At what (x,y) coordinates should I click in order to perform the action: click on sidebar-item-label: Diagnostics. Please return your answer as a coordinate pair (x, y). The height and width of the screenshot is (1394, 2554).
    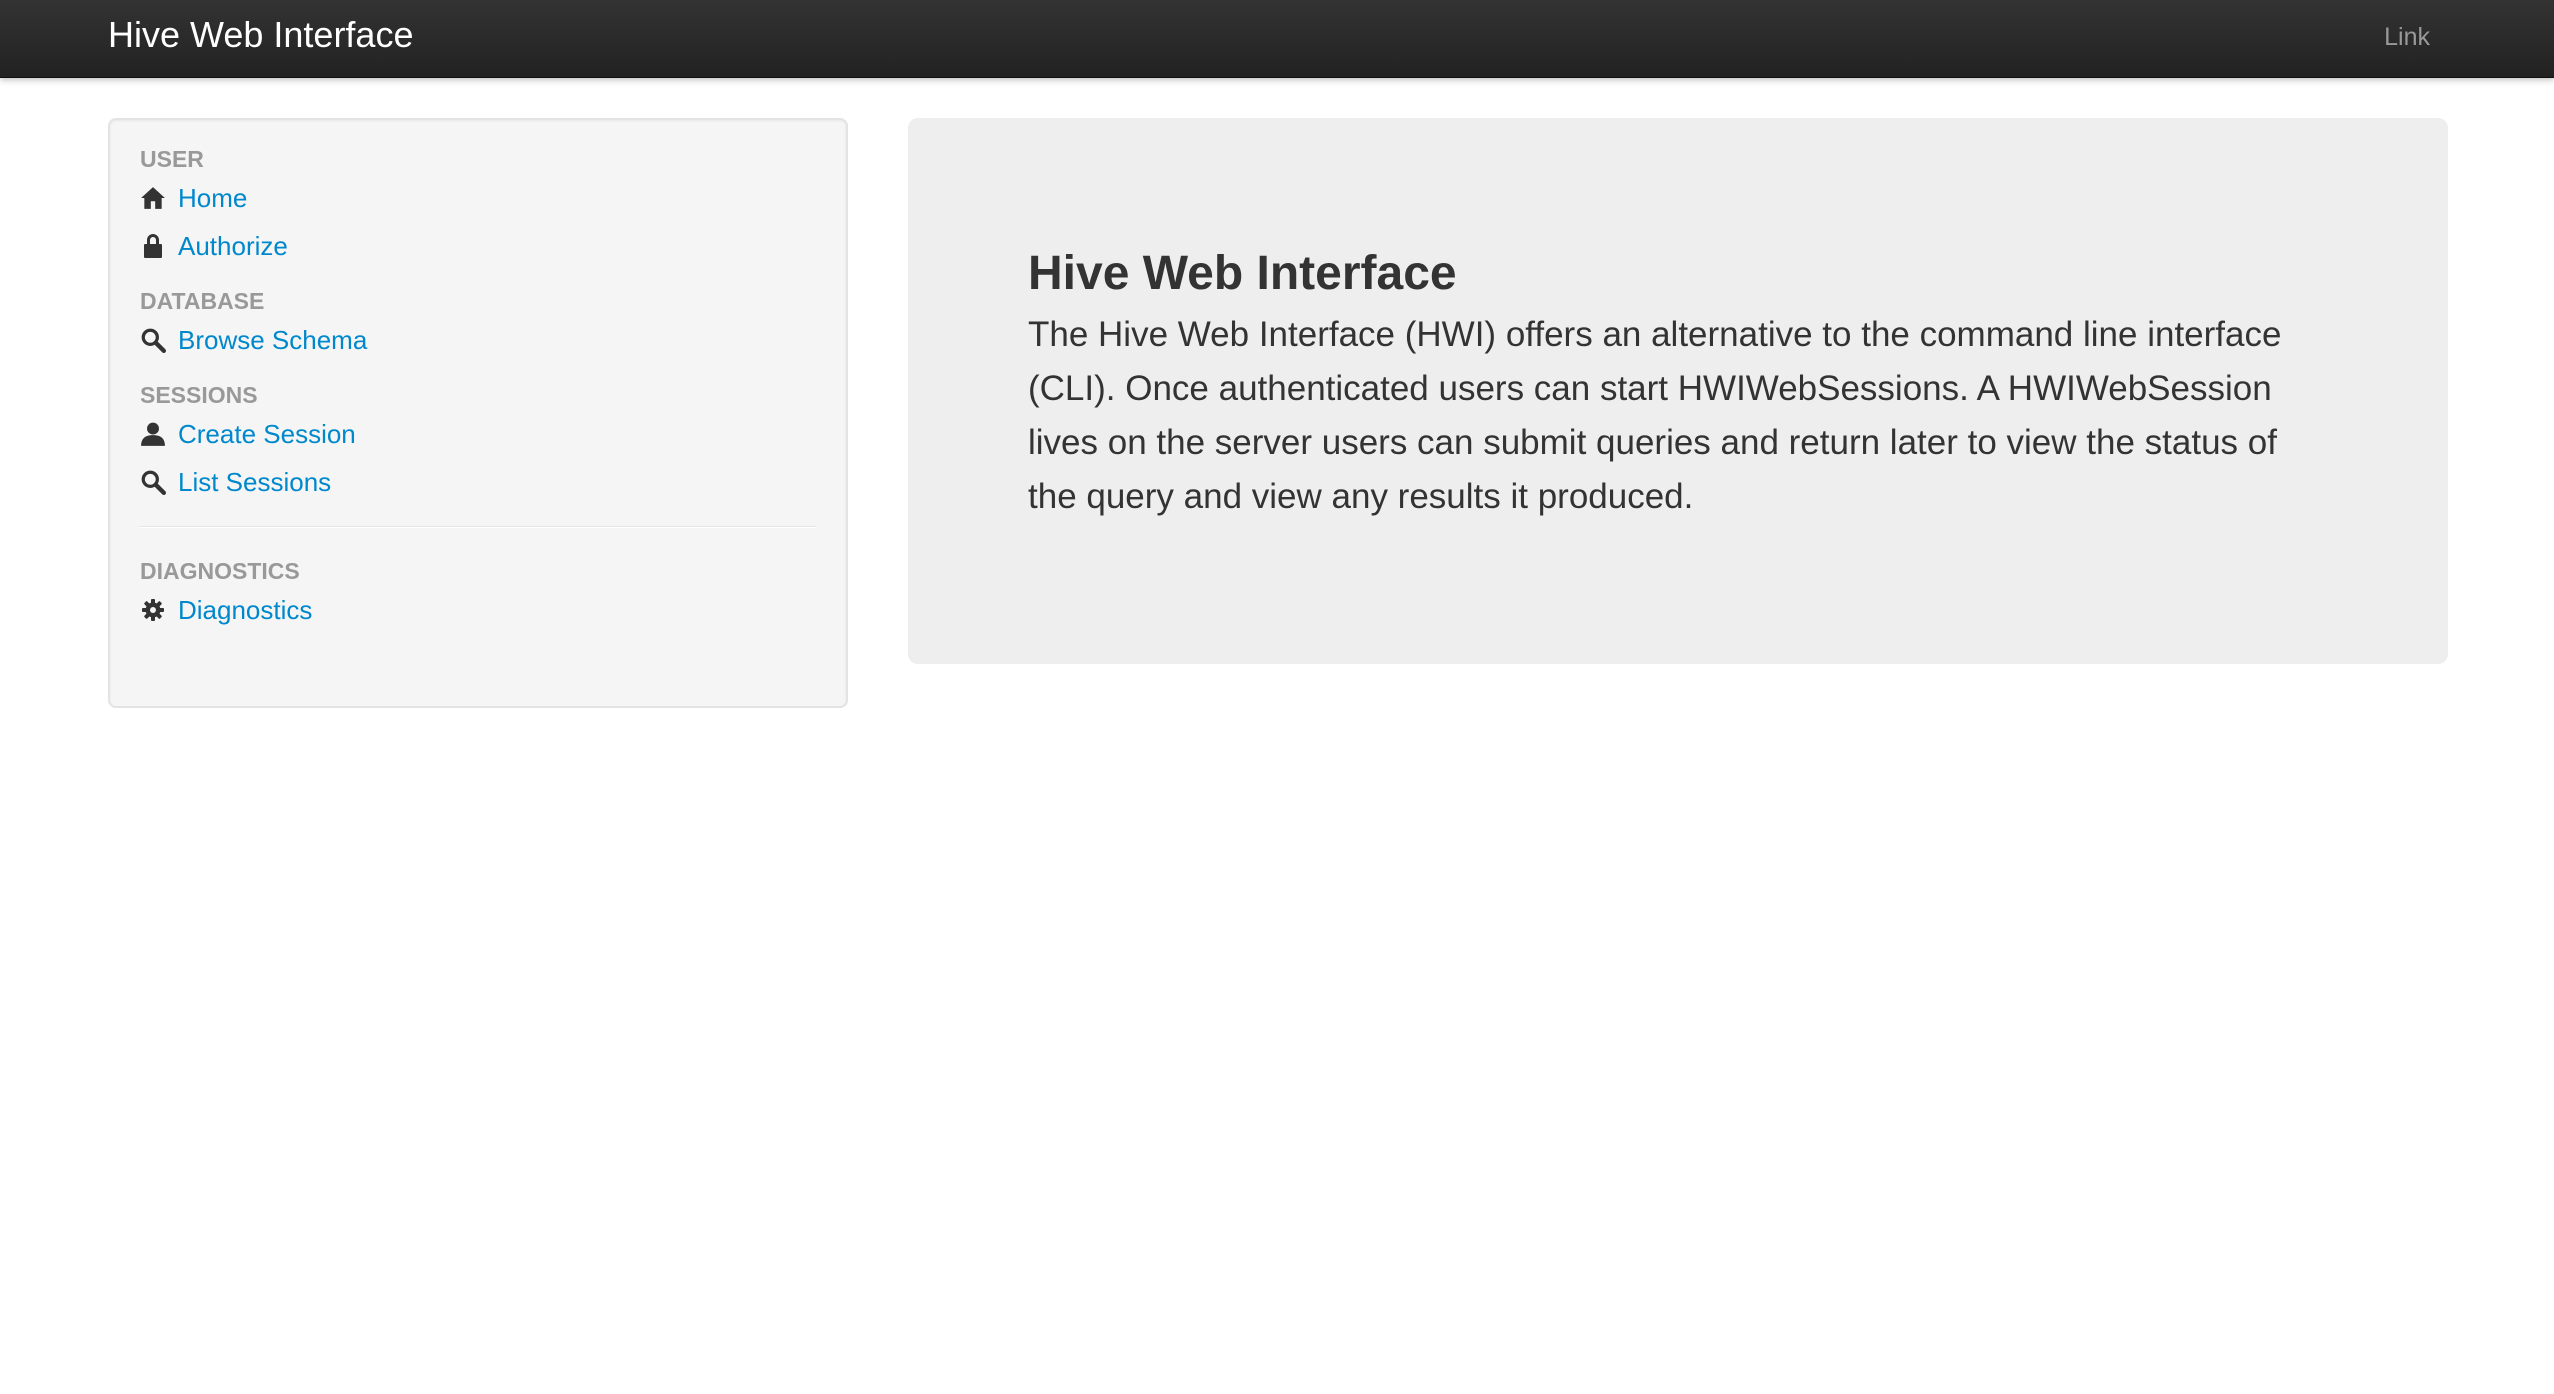
    Looking at the image, I should click on (245, 610).